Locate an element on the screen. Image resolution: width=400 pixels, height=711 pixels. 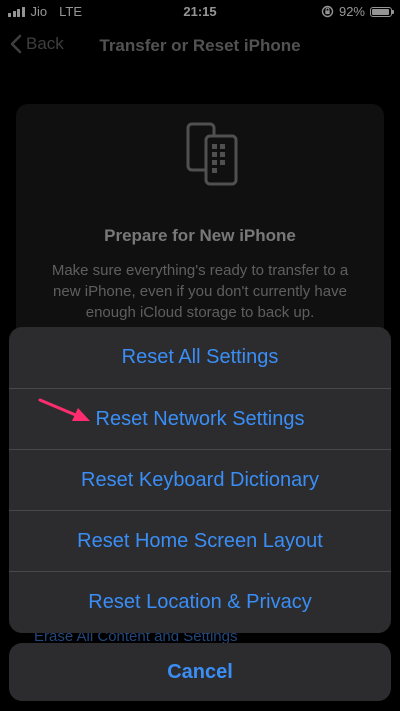
reset-all-settings-option: Reset All Settings is located at coordinates (200, 357).